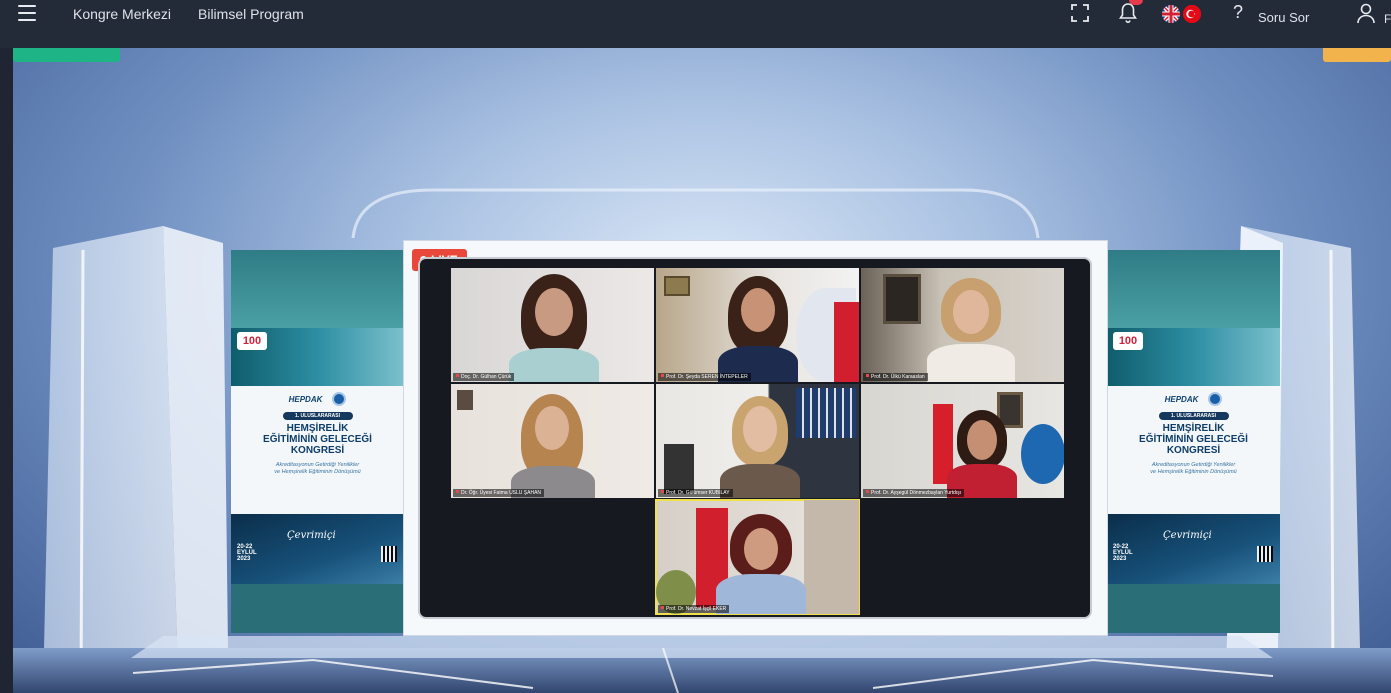 The image size is (1391, 693). I want to click on flag-tr-icon, so click(1192, 14).